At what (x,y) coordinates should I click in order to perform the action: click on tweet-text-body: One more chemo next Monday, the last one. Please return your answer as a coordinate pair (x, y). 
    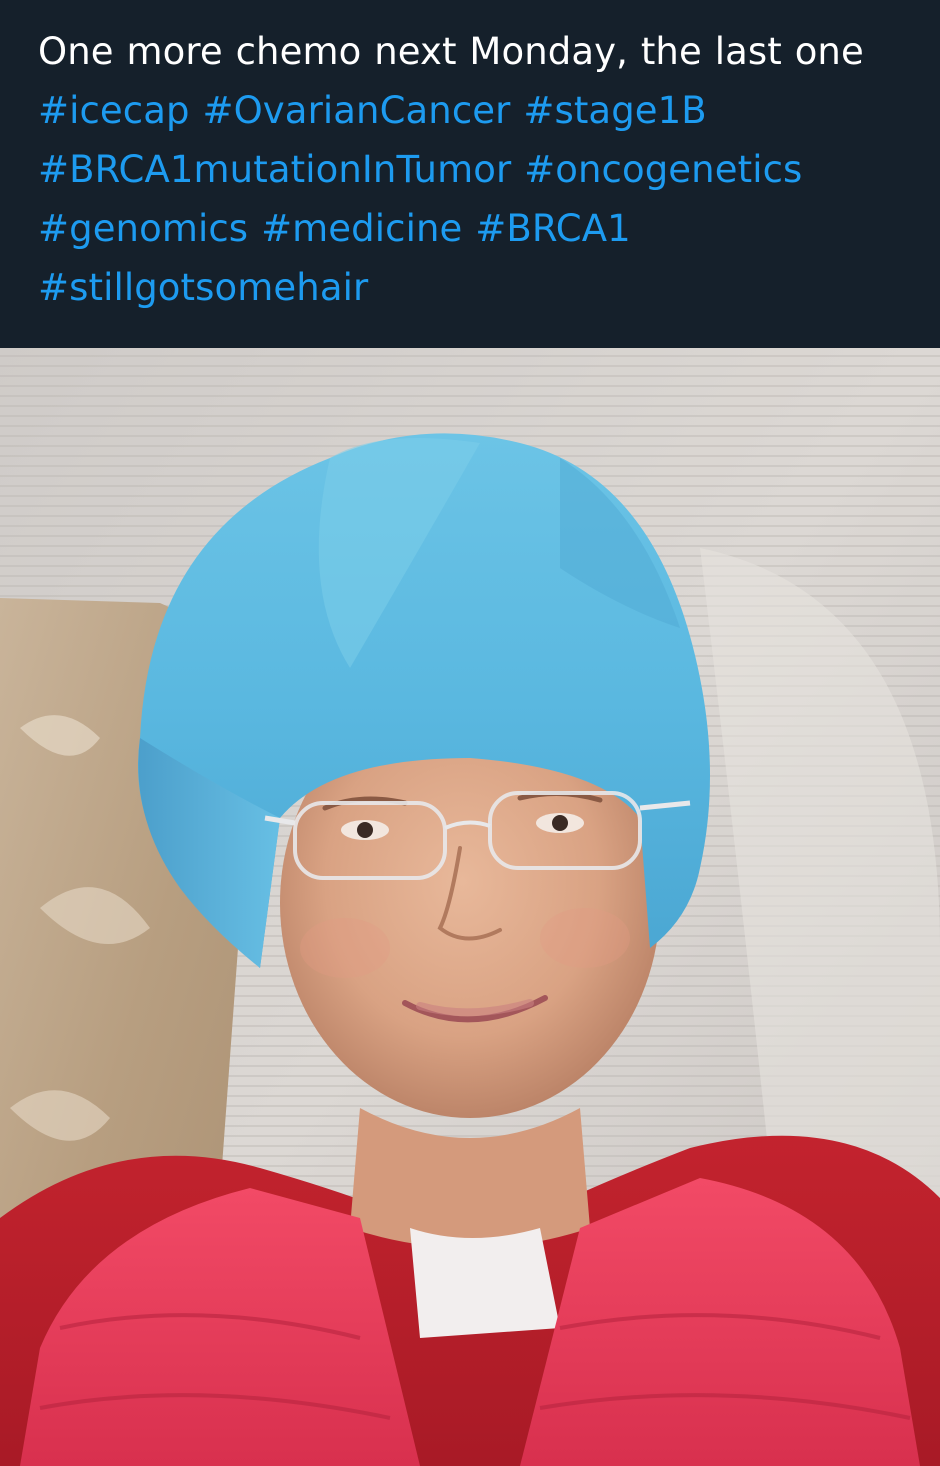
    Looking at the image, I should click on (451, 51).